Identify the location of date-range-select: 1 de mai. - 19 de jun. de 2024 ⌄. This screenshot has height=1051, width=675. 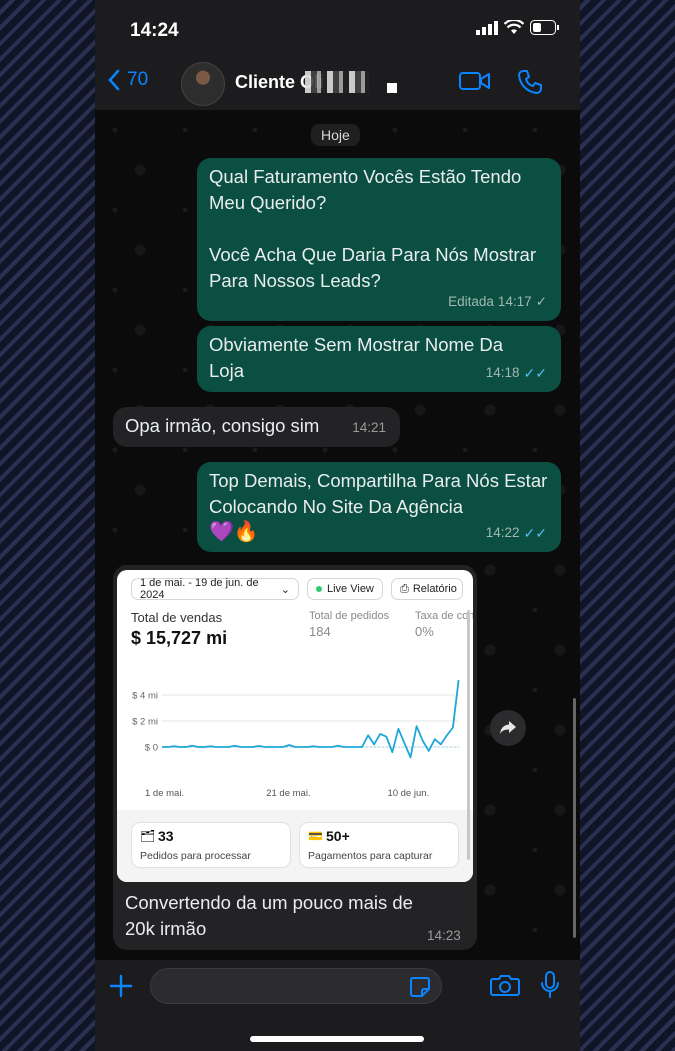
(215, 589).